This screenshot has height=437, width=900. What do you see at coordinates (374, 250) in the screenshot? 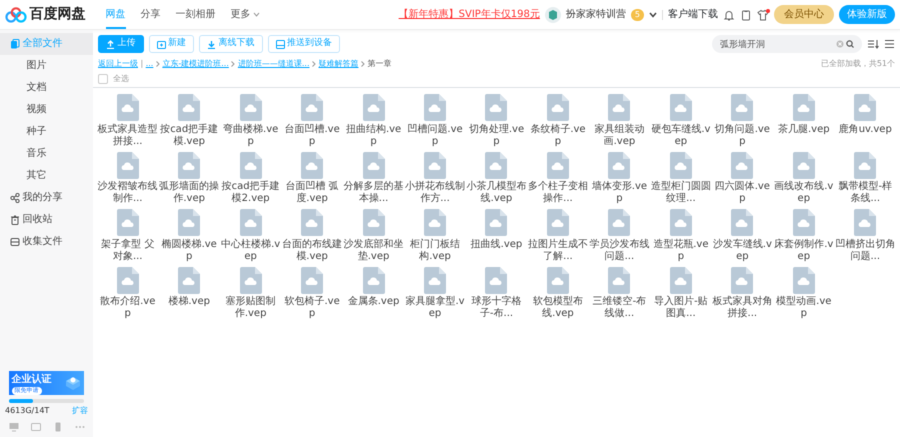
I see `file-name: 沙发底部和坐垫.vep` at bounding box center [374, 250].